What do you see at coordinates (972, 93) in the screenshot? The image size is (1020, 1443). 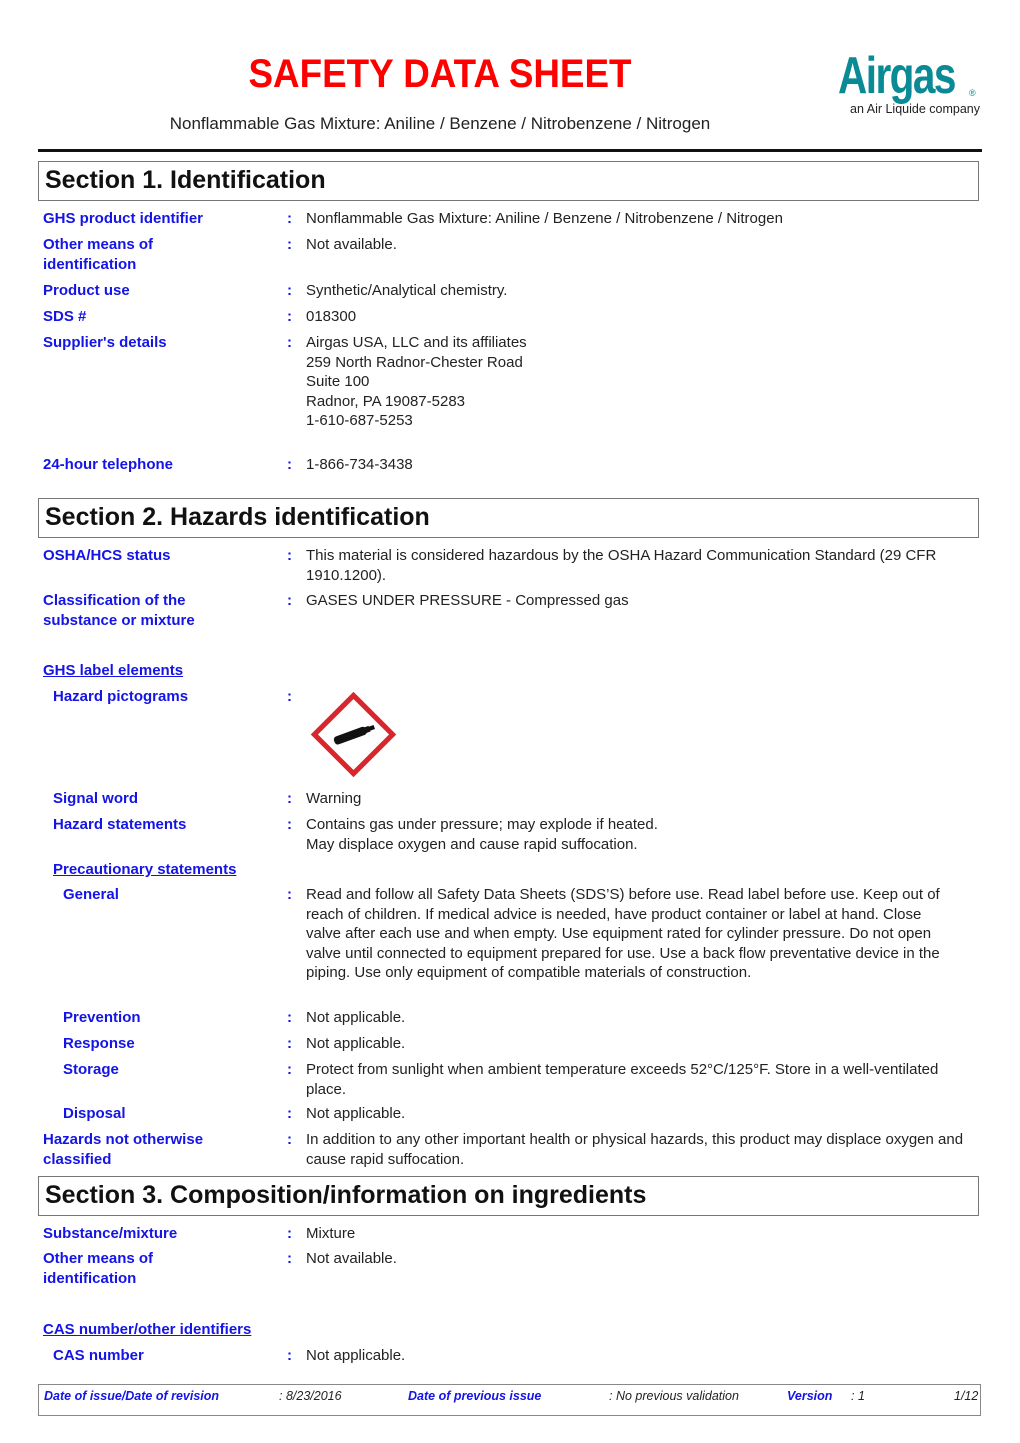 I see `registered-mark: ®` at bounding box center [972, 93].